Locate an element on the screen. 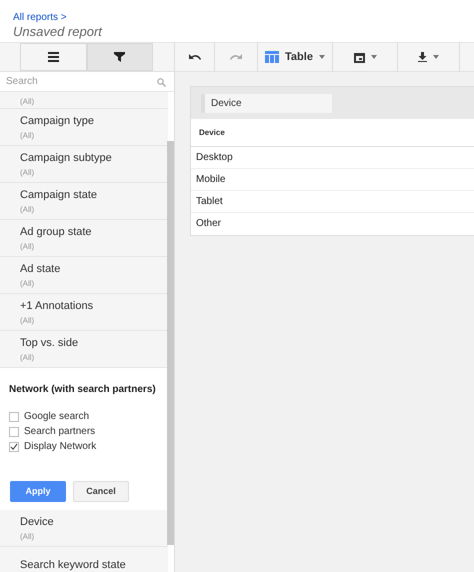  table-cell: Tablet is located at coordinates (332, 202).